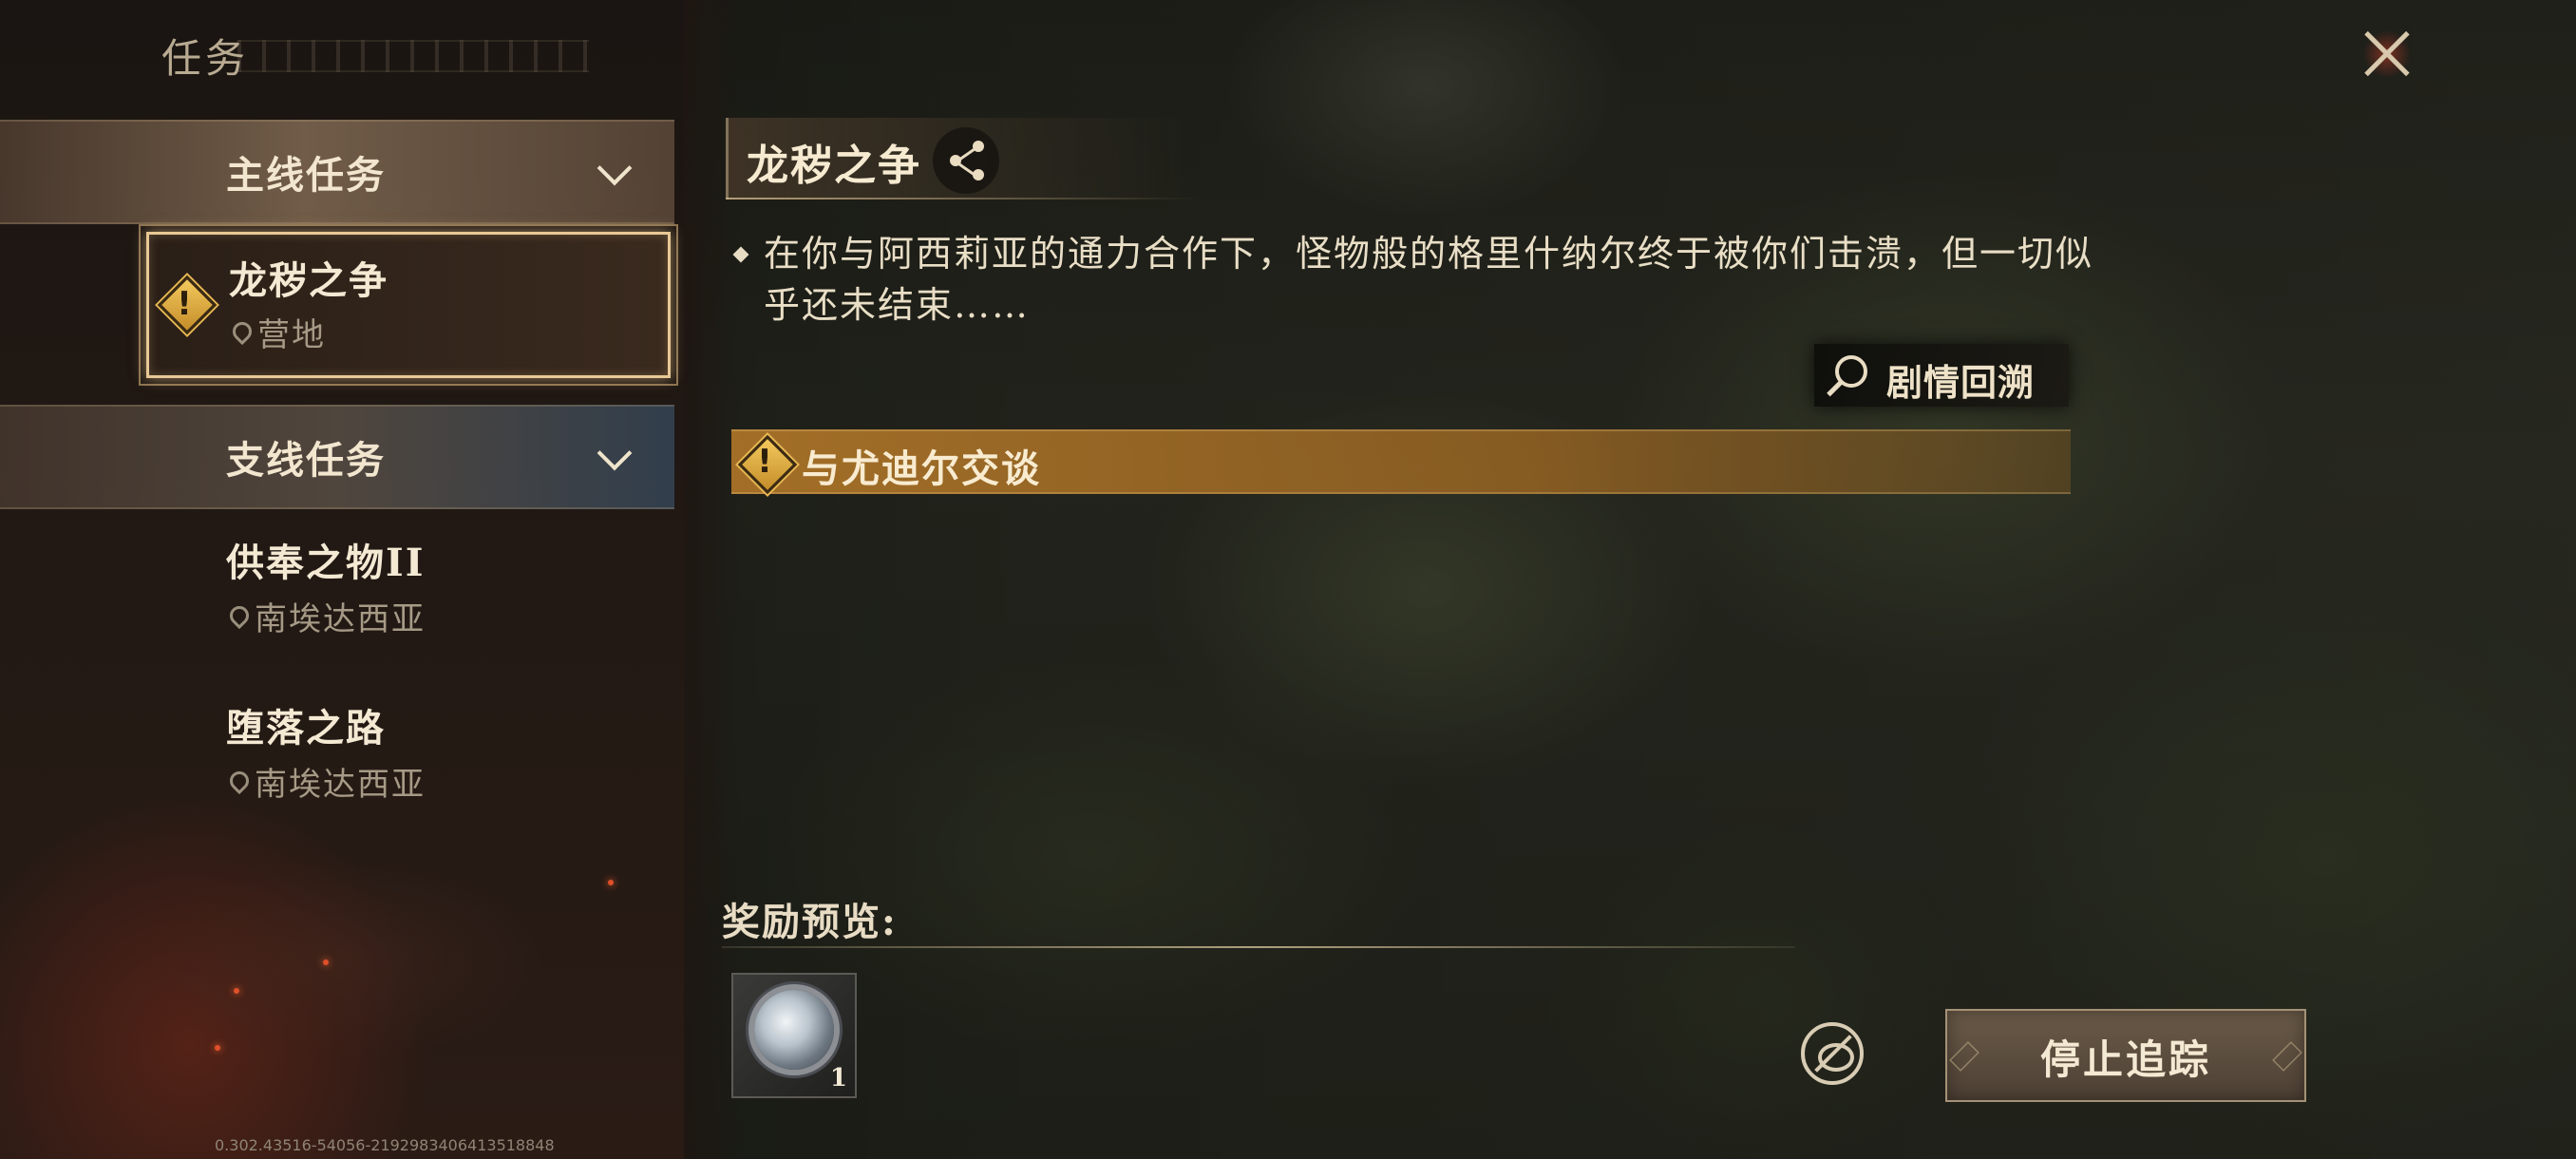  Describe the element at coordinates (306, 460) in the screenshot. I see `category-label: 支线任务` at that location.